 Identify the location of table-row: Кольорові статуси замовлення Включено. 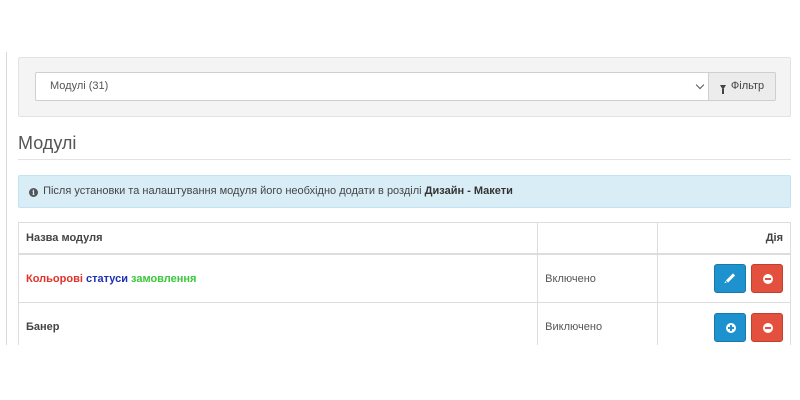
(404, 278).